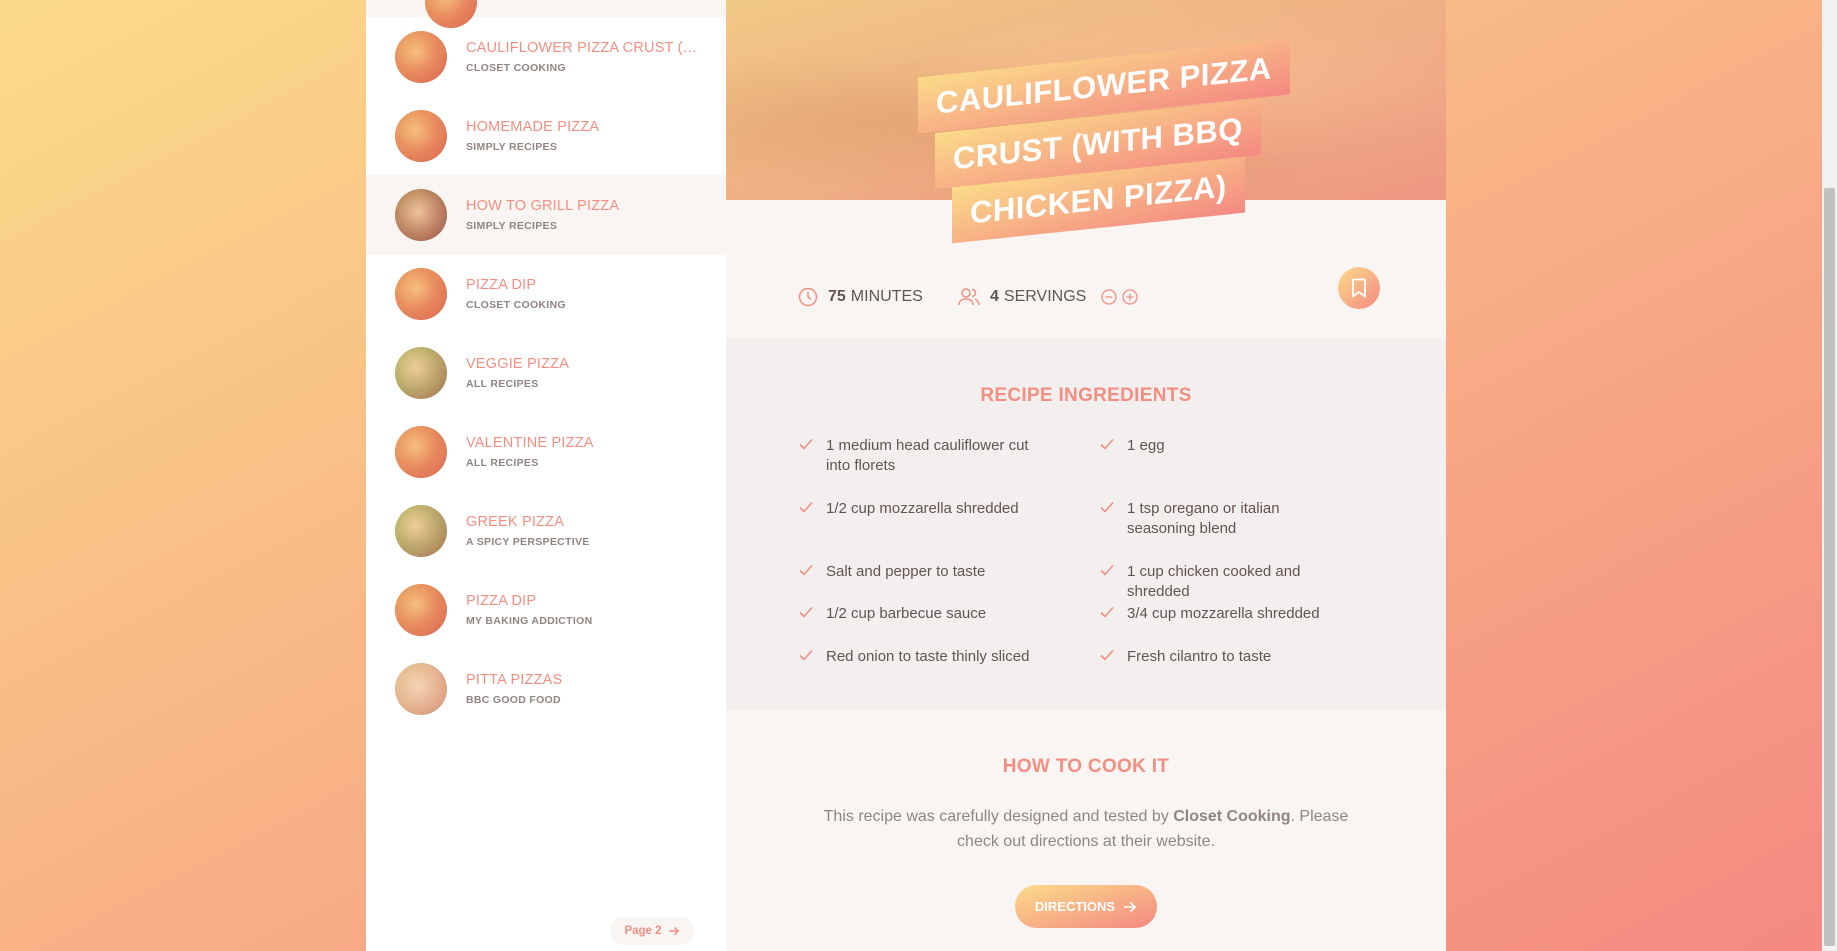 The width and height of the screenshot is (1837, 951). What do you see at coordinates (513, 700) in the screenshot?
I see `result-publisher: BBC Good Food` at bounding box center [513, 700].